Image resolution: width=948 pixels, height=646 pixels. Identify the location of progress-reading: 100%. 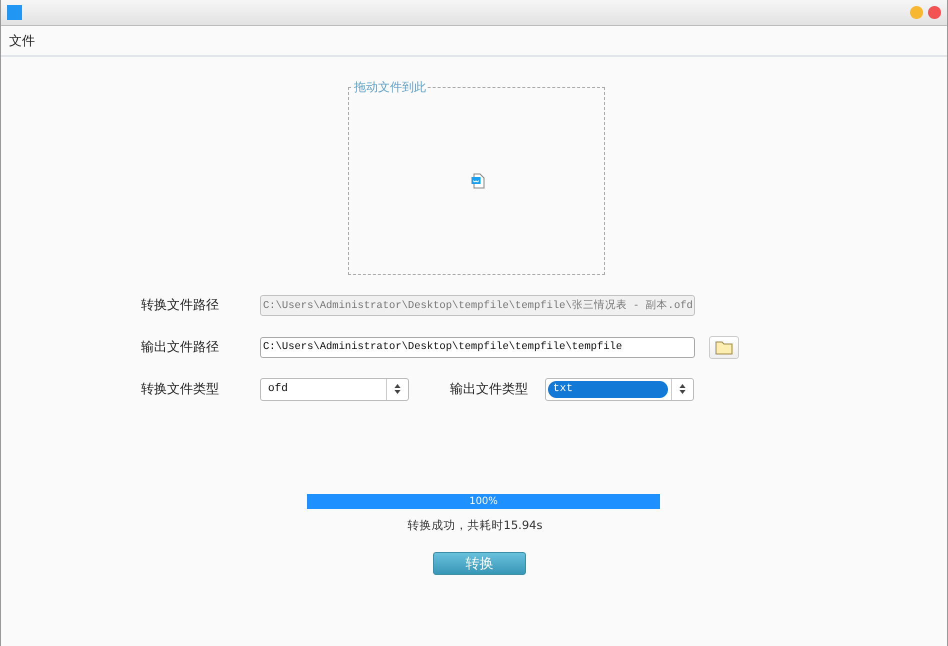
(483, 501).